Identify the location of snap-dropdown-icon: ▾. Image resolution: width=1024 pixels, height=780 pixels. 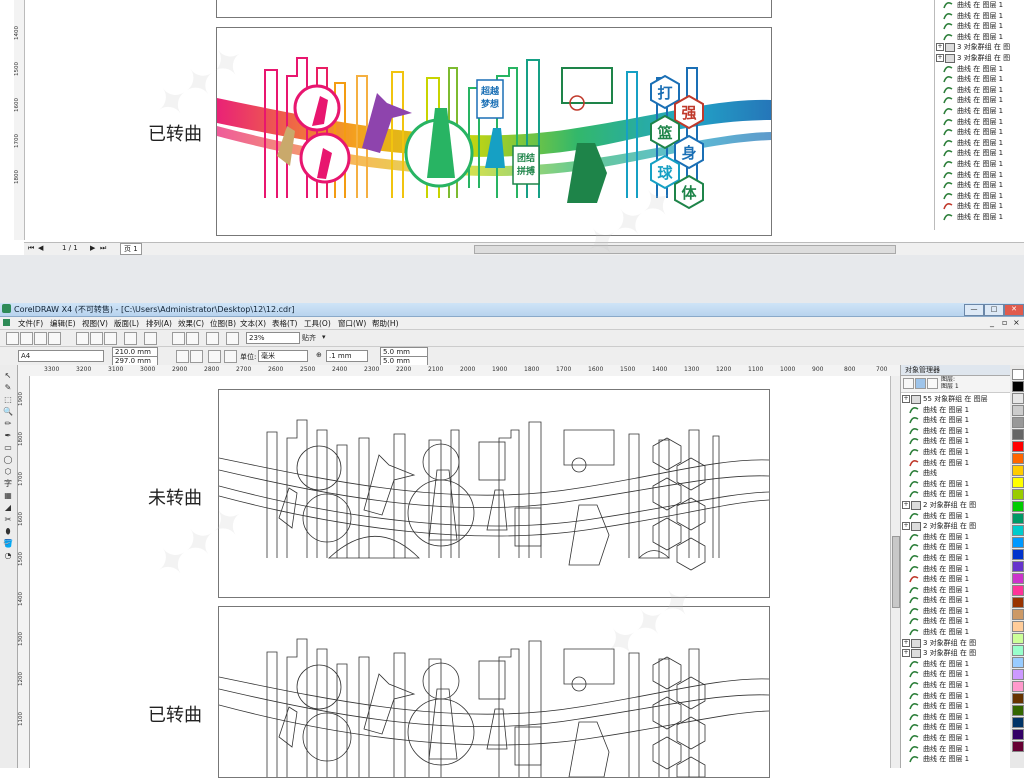
(324, 337).